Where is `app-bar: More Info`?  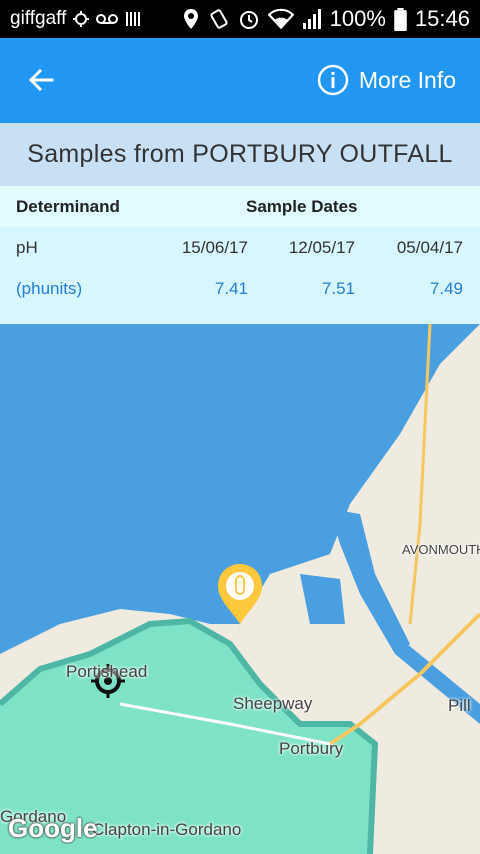 app-bar: More Info is located at coordinates (240, 80).